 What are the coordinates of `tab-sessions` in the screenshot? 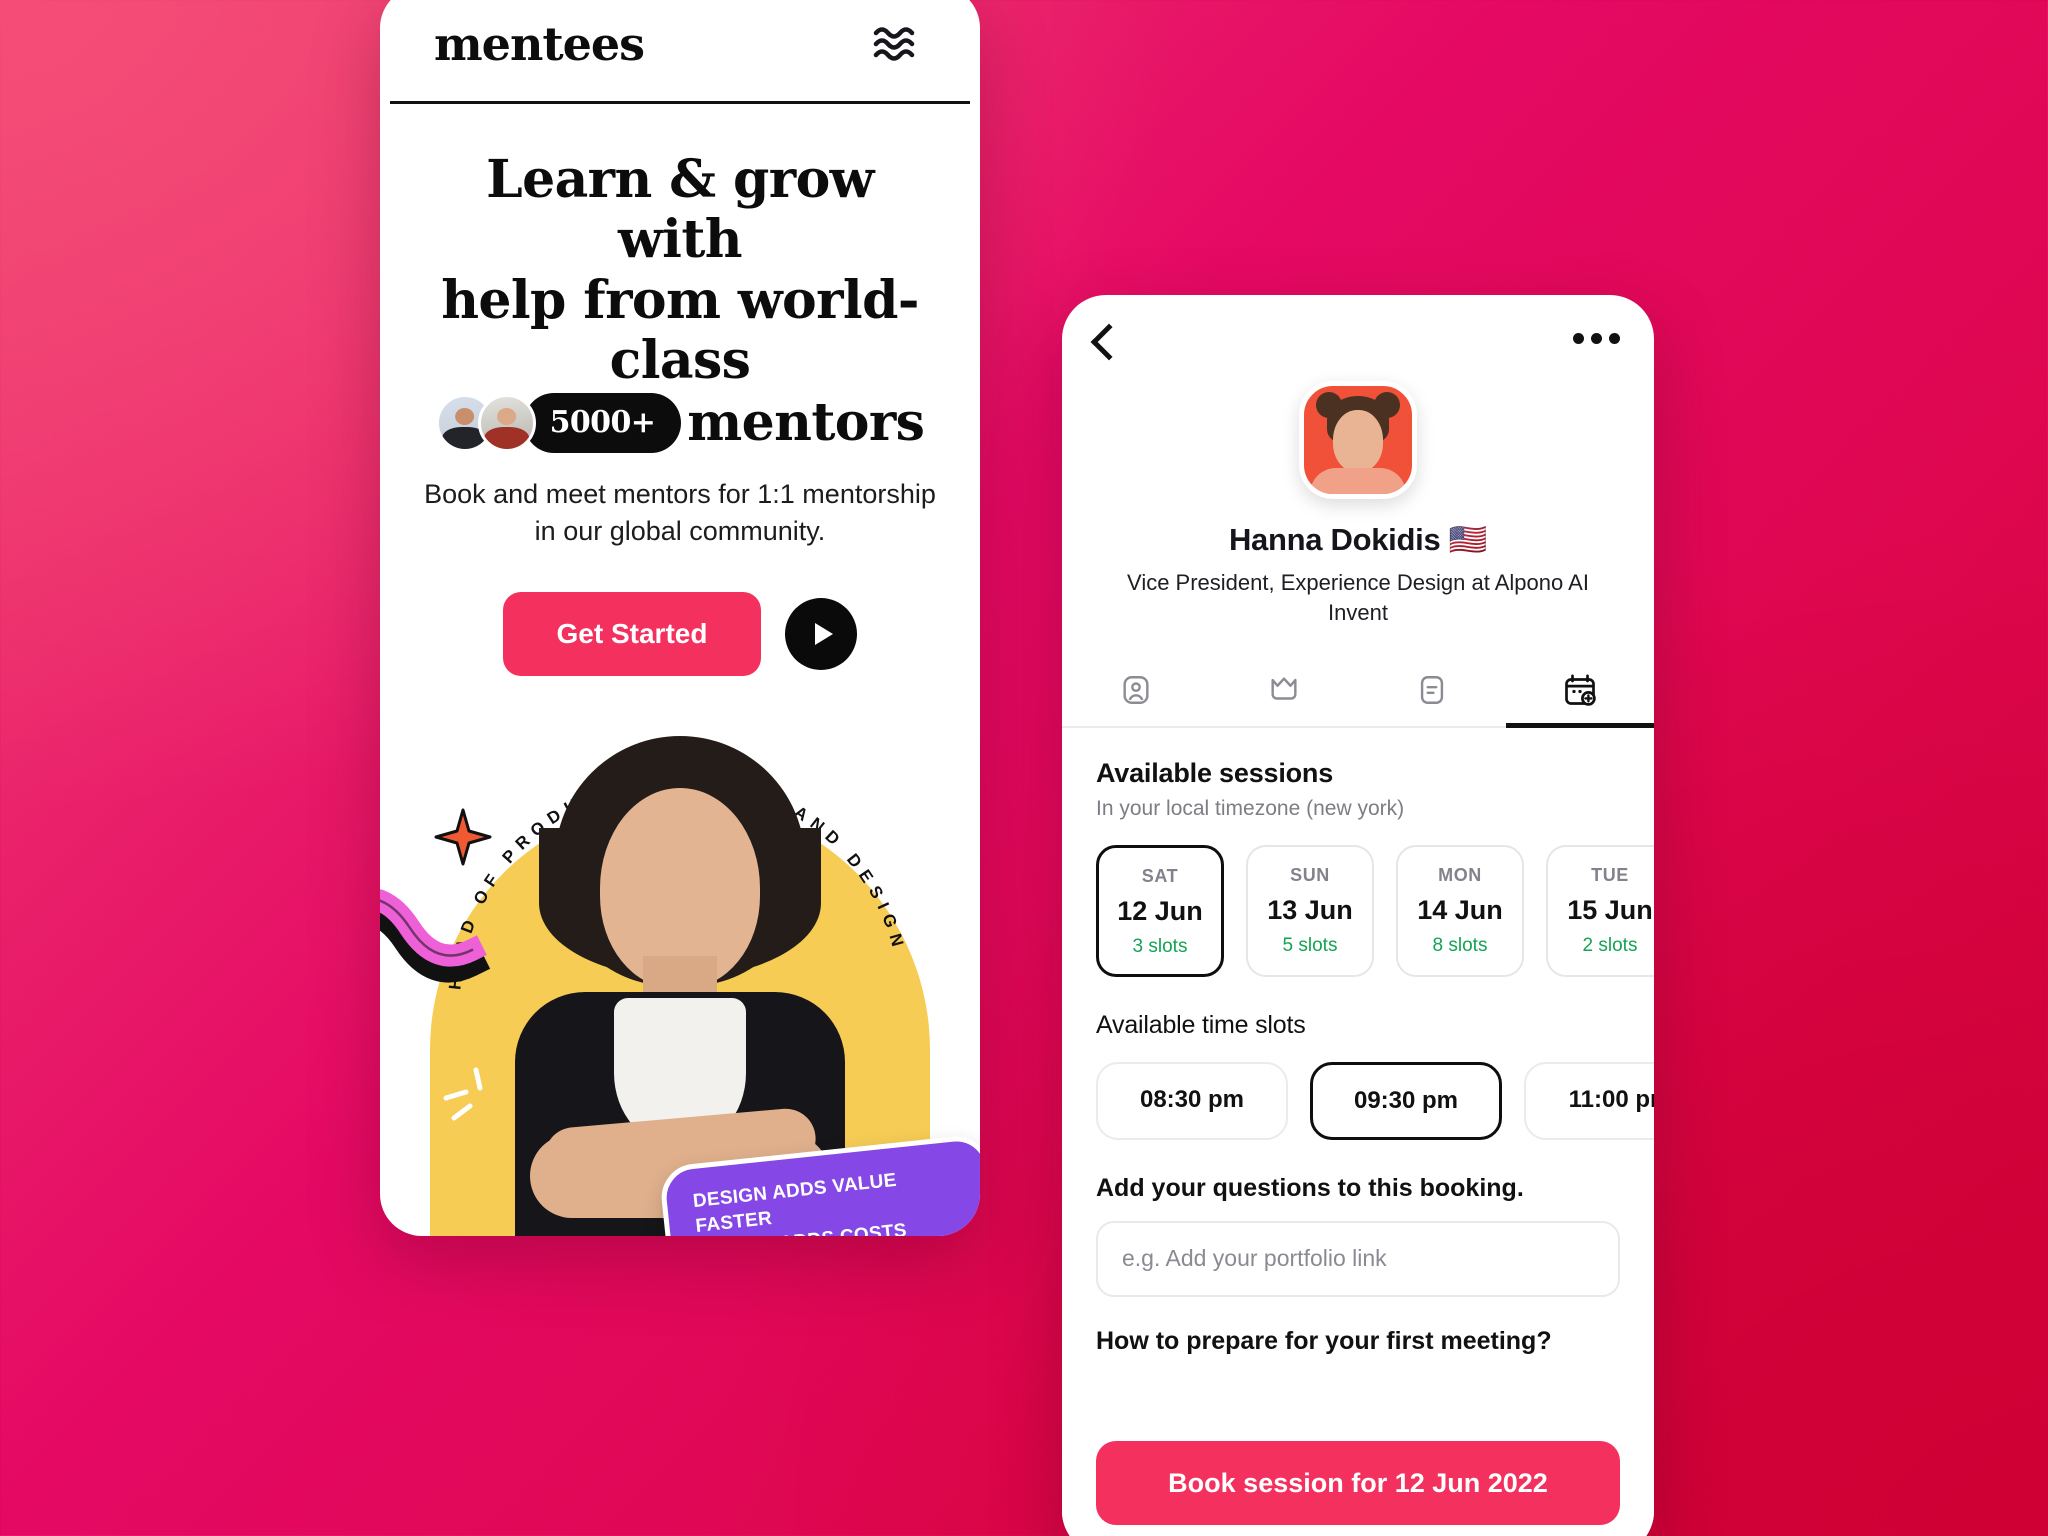 It's located at (1580, 691).